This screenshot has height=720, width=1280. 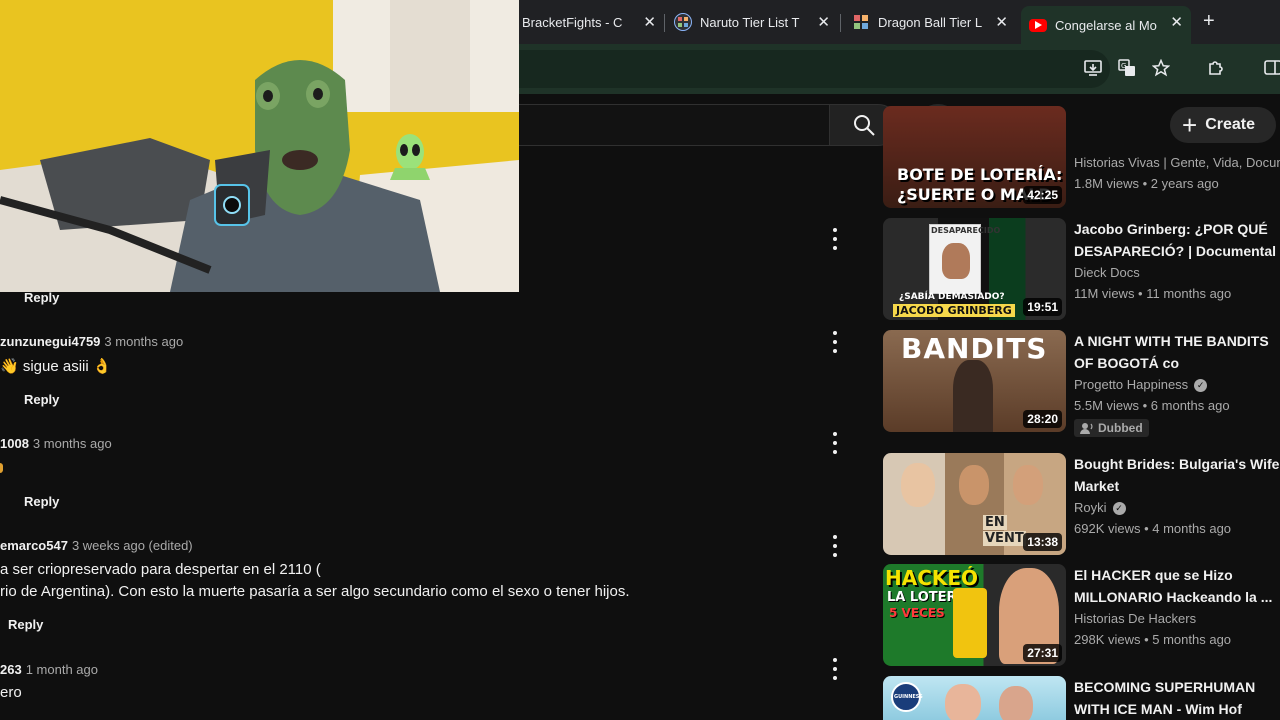 I want to click on translate-icon: G, so click(x=1127, y=68).